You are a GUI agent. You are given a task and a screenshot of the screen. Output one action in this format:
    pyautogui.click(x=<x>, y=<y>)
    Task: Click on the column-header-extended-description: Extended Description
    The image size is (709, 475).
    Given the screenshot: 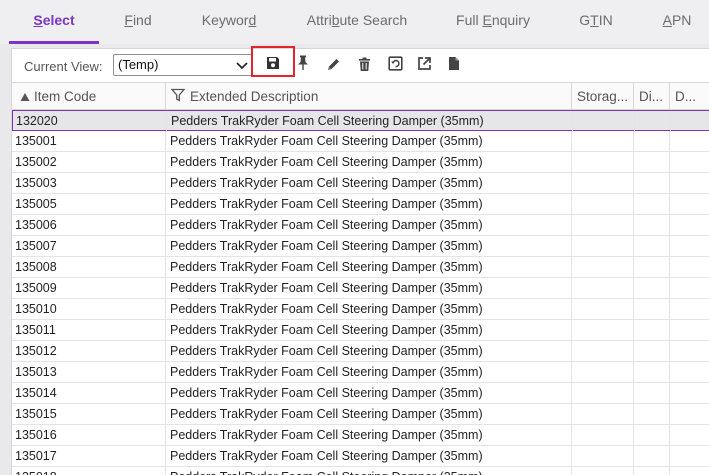 What is the action you would take?
    pyautogui.click(x=369, y=96)
    